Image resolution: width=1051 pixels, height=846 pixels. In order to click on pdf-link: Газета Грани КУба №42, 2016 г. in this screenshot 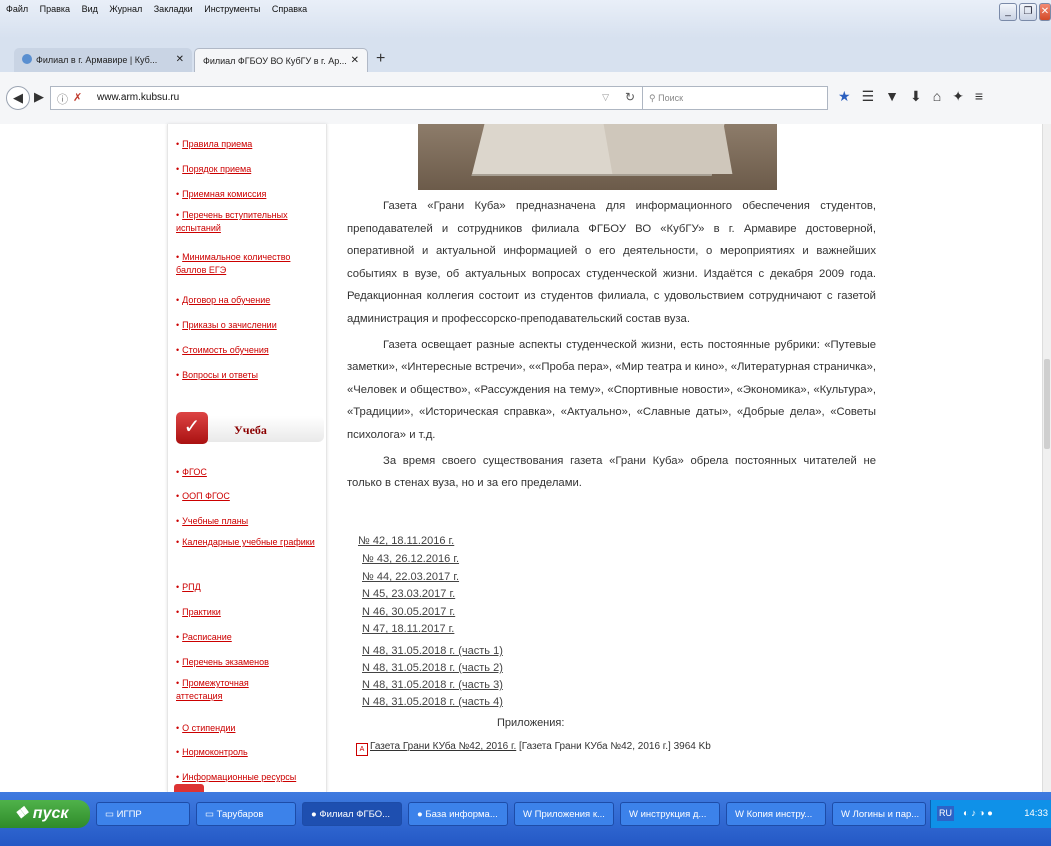, I will do `click(443, 746)`.